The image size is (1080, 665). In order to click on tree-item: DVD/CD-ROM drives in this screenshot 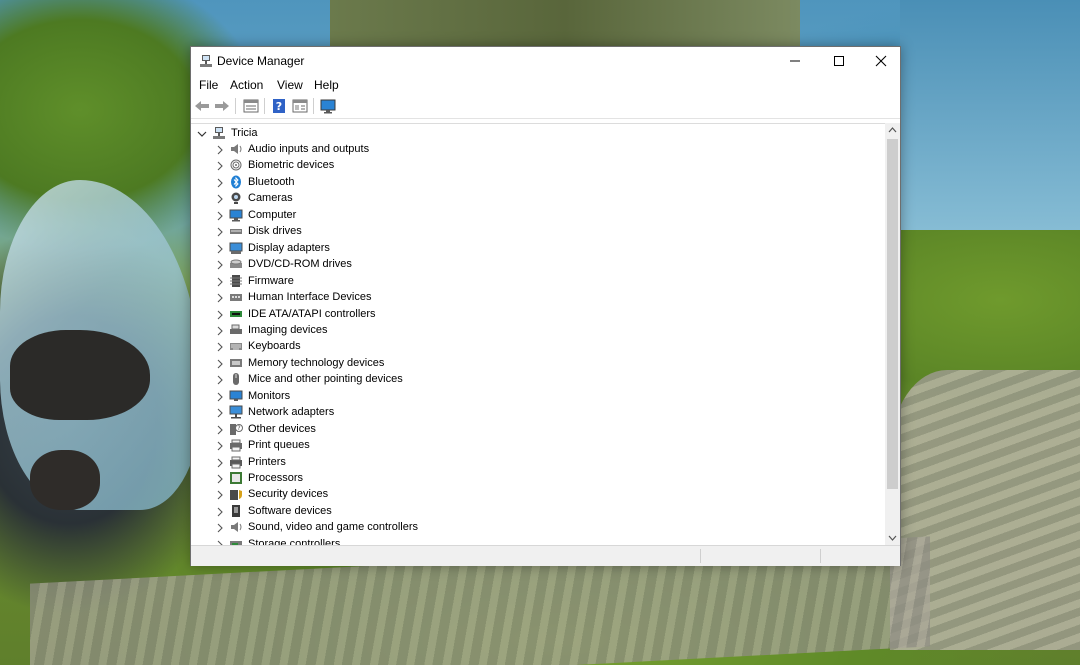, I will do `click(425, 265)`.